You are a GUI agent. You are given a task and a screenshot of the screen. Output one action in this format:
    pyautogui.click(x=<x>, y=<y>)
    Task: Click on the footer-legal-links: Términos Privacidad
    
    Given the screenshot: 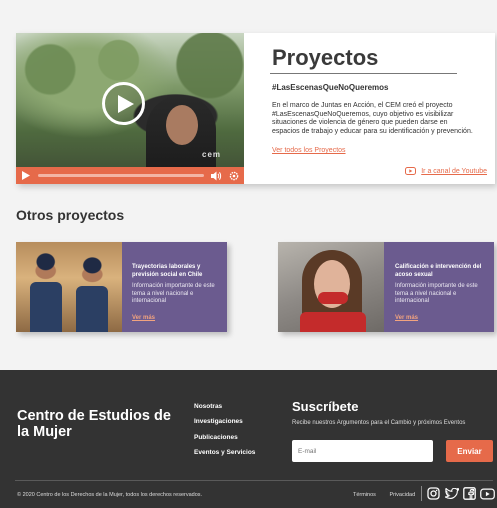 What is the action you would take?
    pyautogui.click(x=390, y=495)
    